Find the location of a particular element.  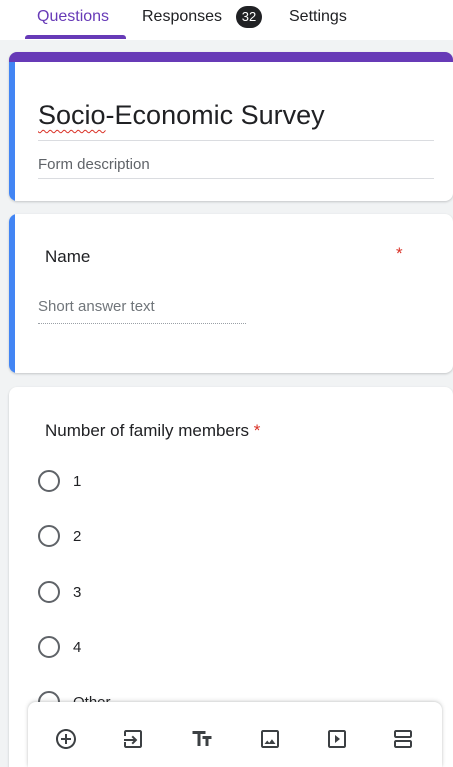

spellcheck-word: Socio is located at coordinates (72, 115).